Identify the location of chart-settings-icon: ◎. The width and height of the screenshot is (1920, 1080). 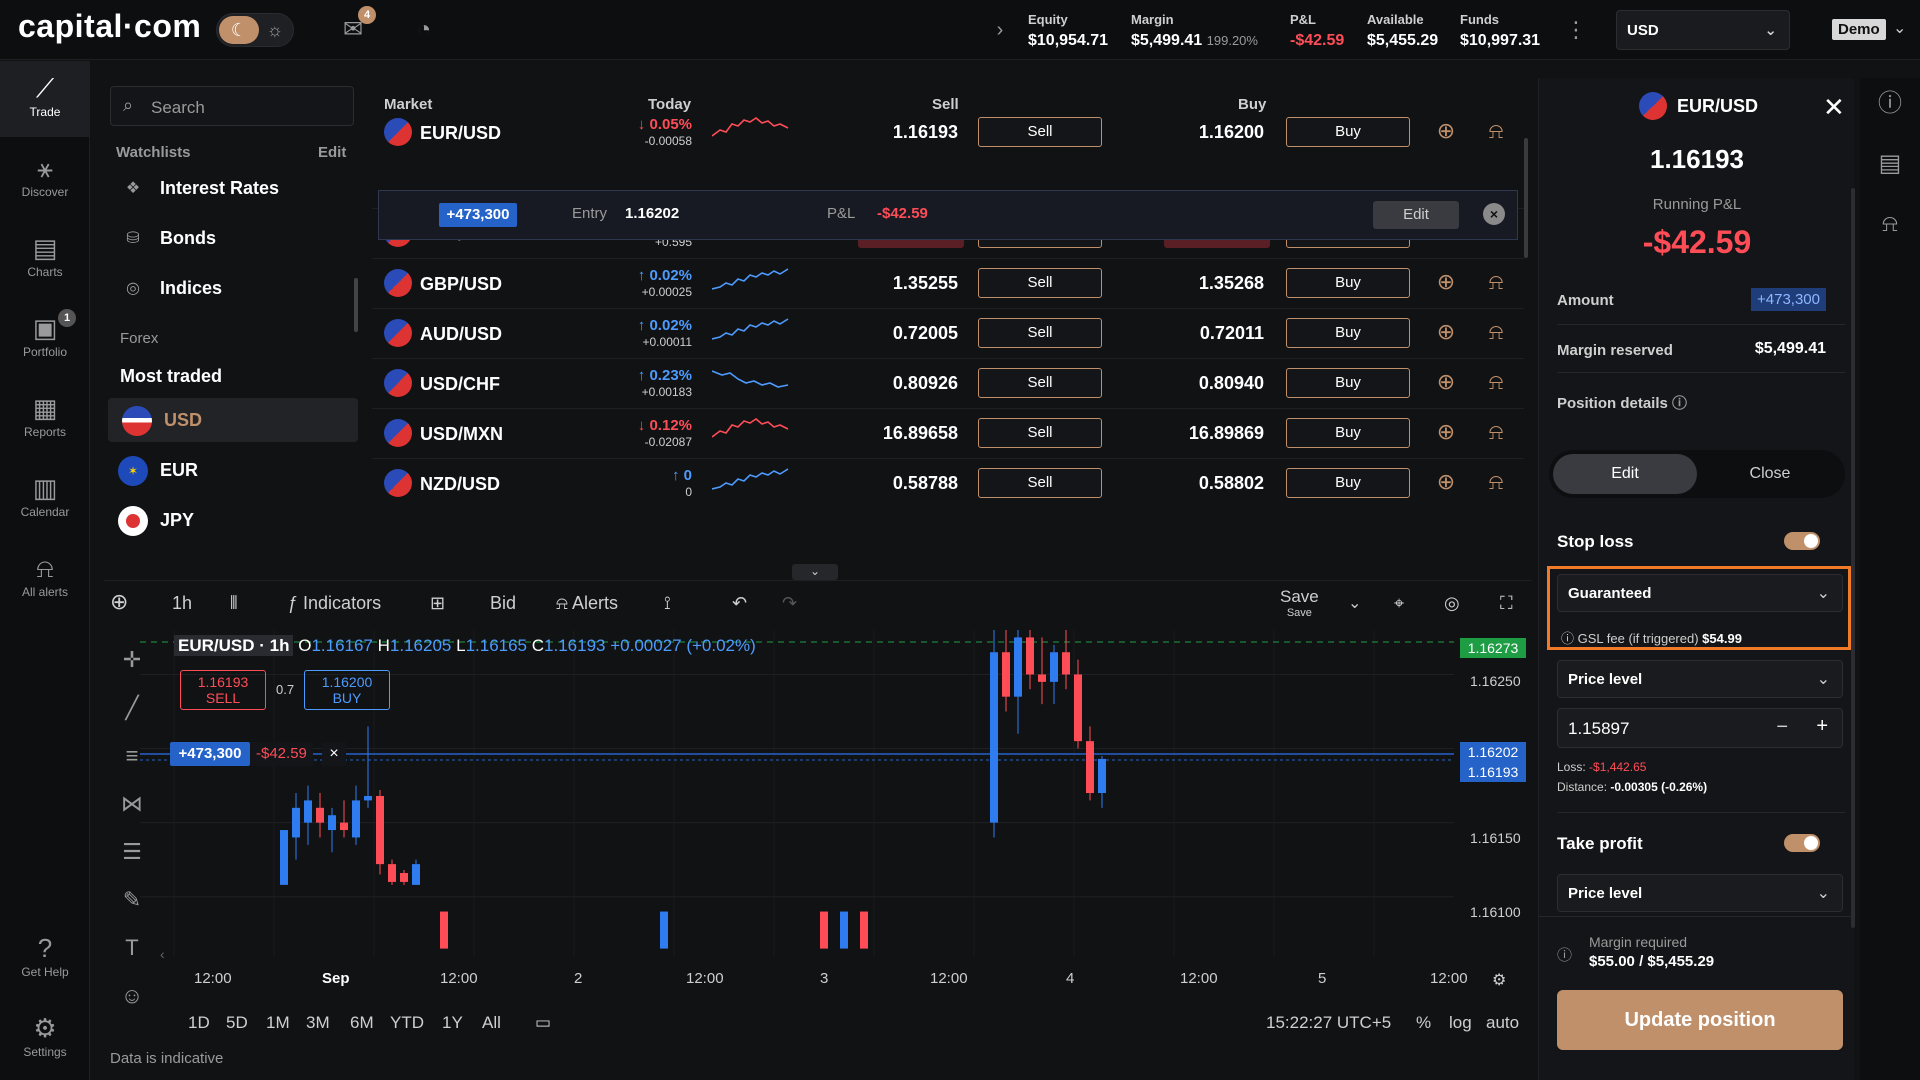
(1452, 603).